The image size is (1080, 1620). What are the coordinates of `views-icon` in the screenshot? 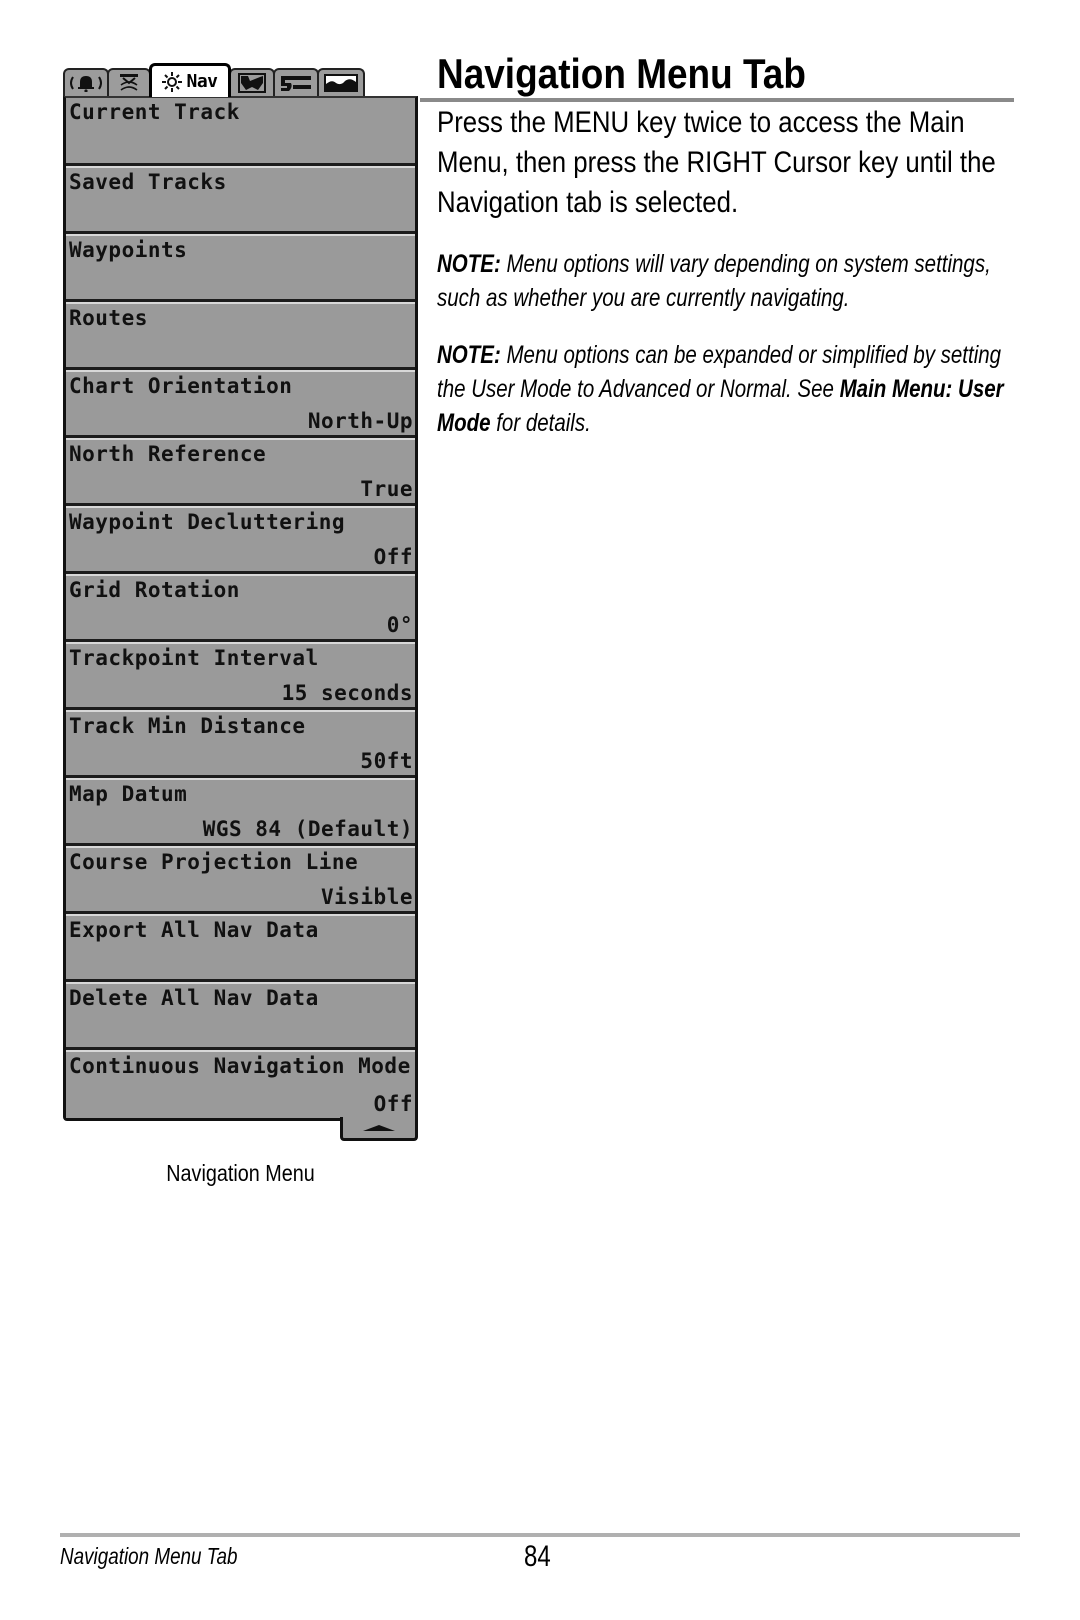 It's located at (341, 83).